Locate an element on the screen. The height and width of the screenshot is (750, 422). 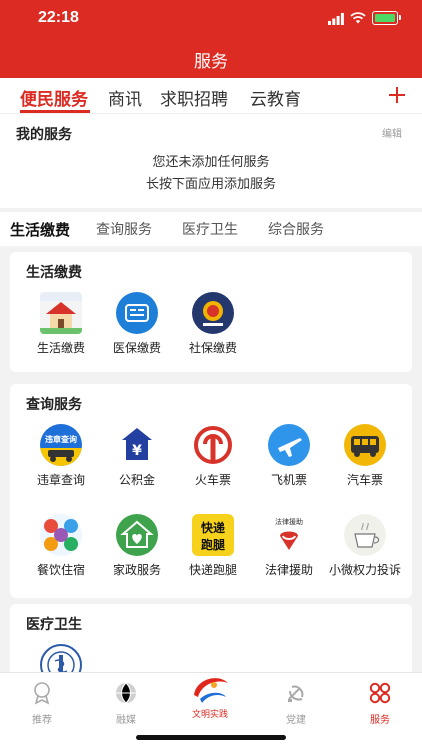
service-label: 生活缴费 is located at coordinates (60, 348).